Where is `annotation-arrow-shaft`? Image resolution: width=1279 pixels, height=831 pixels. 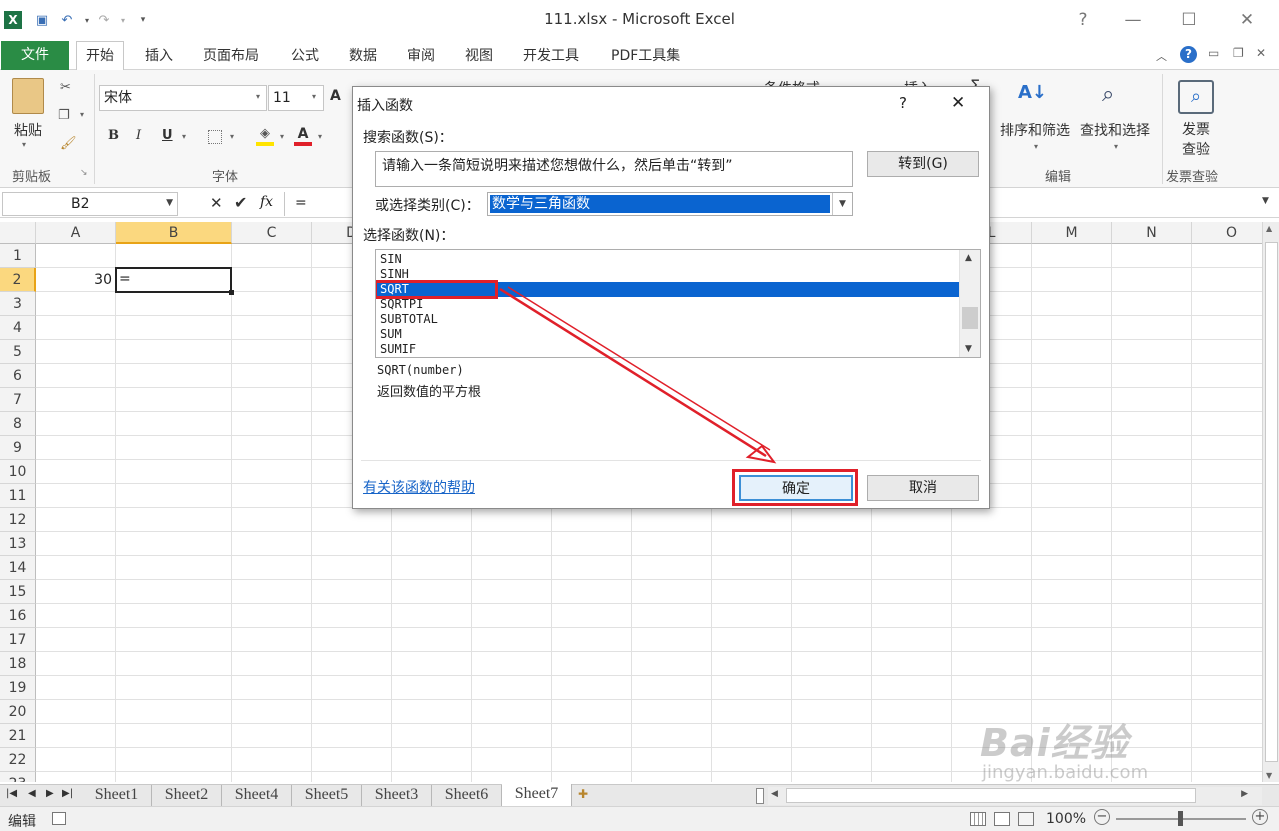
annotation-arrow-shaft is located at coordinates (633, 372).